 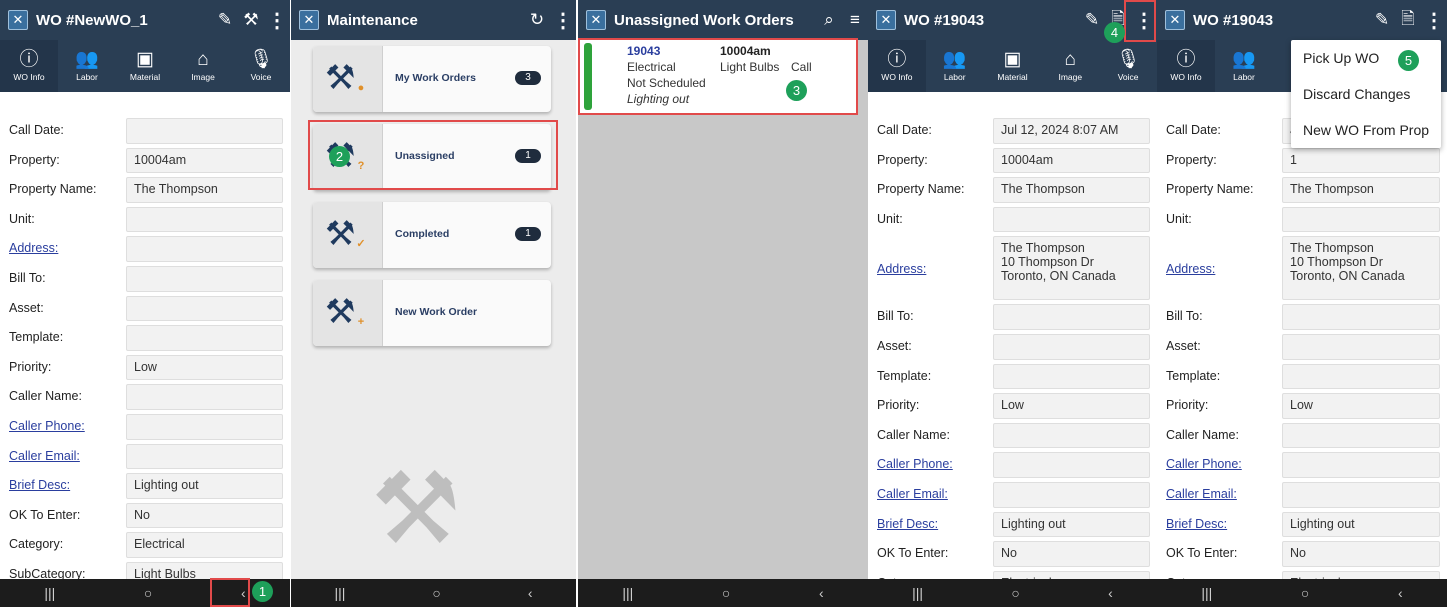 What do you see at coordinates (1361, 160) in the screenshot?
I see `field-value: 1` at bounding box center [1361, 160].